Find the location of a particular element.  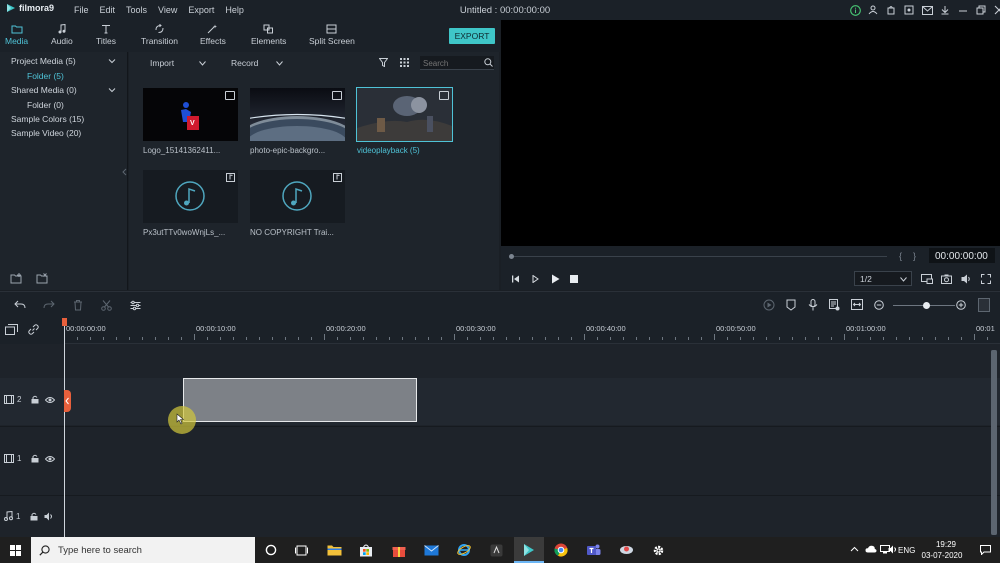

speaker-volume-icon is located at coordinates (893, 549).